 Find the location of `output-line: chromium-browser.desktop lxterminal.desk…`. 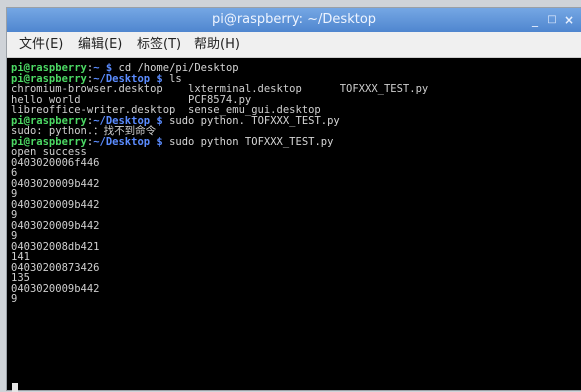

output-line: chromium-browser.desktop lxterminal.desk… is located at coordinates (220, 89).